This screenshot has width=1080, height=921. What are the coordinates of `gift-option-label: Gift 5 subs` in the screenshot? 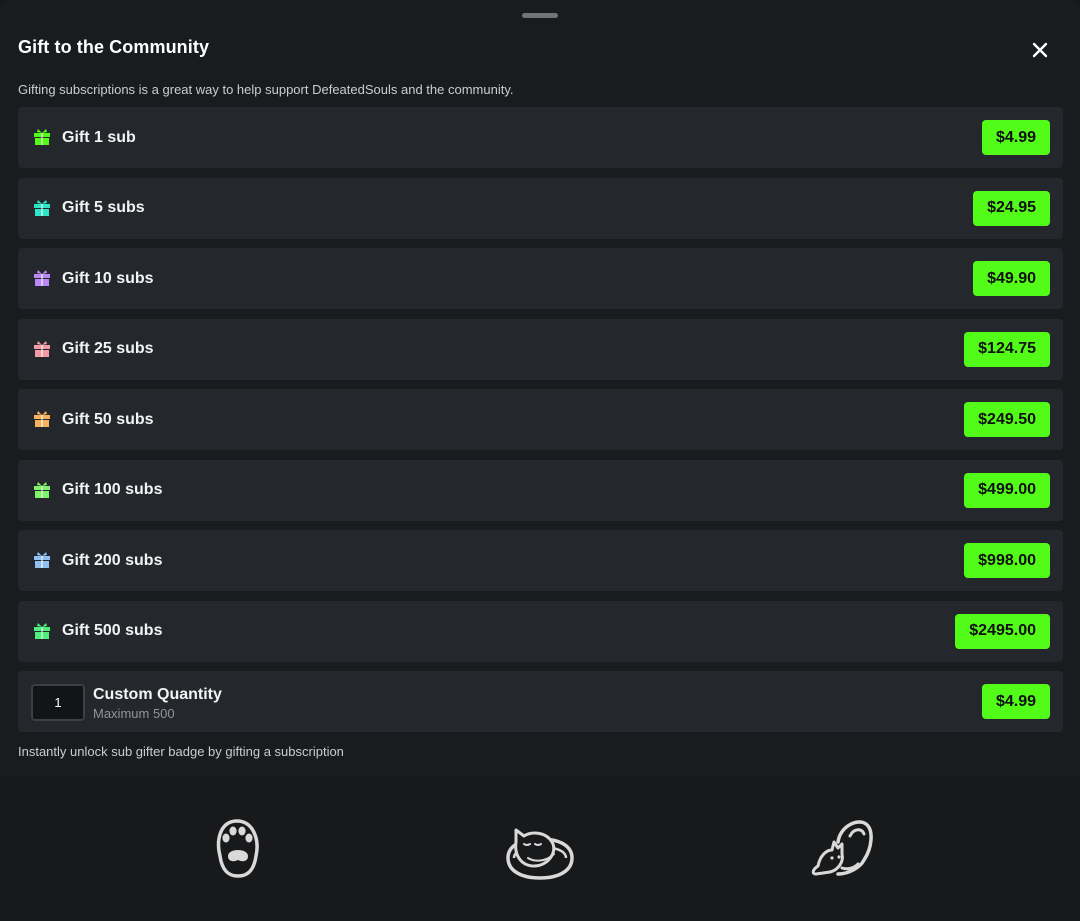 It's located at (103, 207).